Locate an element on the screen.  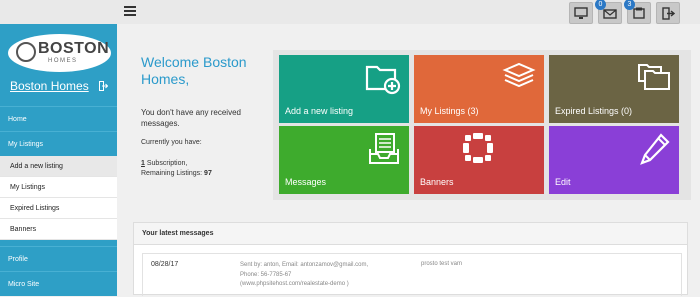
sidebar-item-my-listings: My Listings is located at coordinates (58, 143).